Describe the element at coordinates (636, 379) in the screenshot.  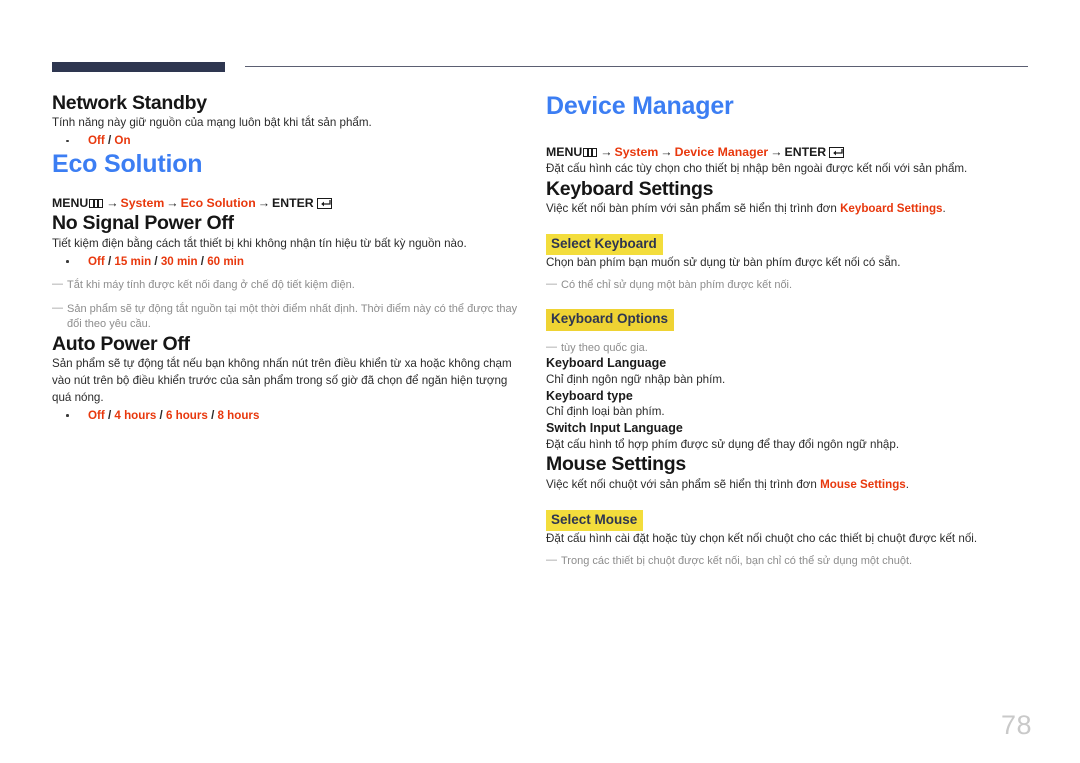
I see `text-keyboard-language-body: Chỉ định ngôn ngữ nhập bàn phím.` at that location.